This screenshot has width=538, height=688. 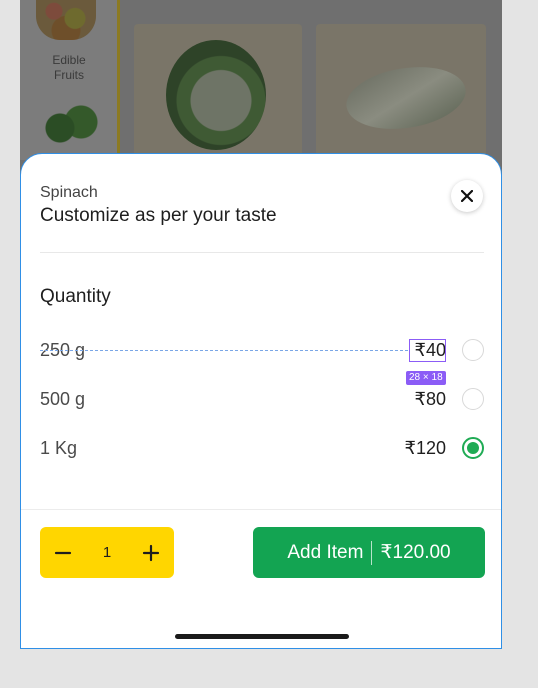 I want to click on footer-divider, so click(x=261, y=509).